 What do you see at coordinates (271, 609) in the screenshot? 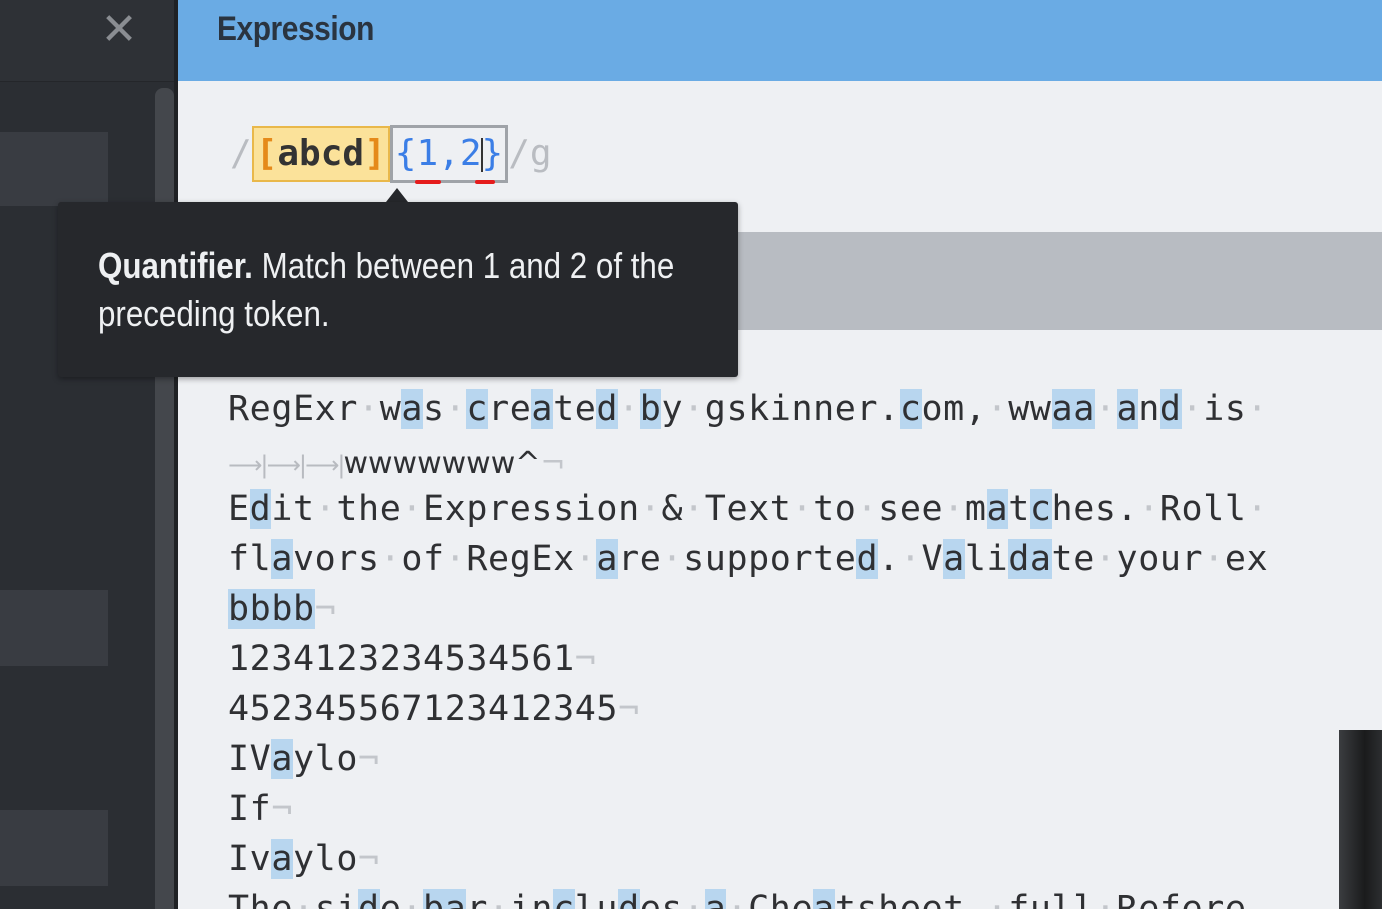
I see `matched-text: bbbb` at bounding box center [271, 609].